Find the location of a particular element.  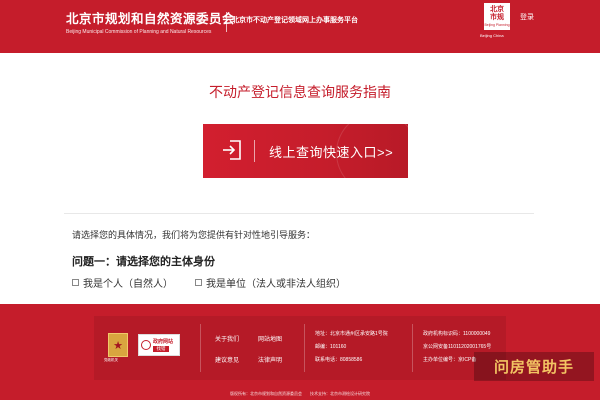

footer-link-sitemap: 网站地图 is located at coordinates (270, 338).